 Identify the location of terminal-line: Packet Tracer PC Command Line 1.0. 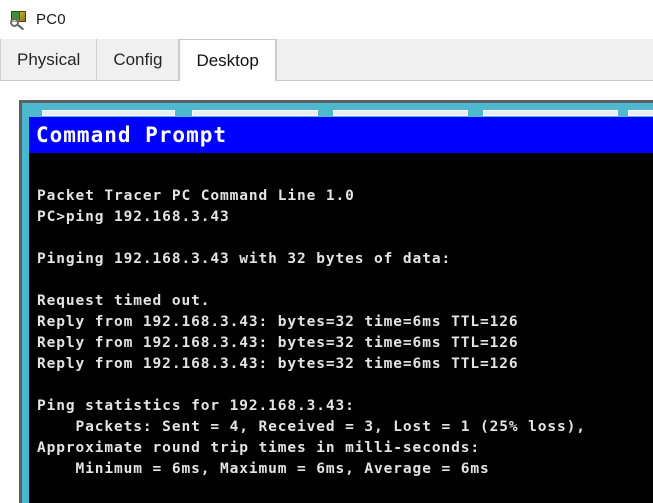
(196, 196).